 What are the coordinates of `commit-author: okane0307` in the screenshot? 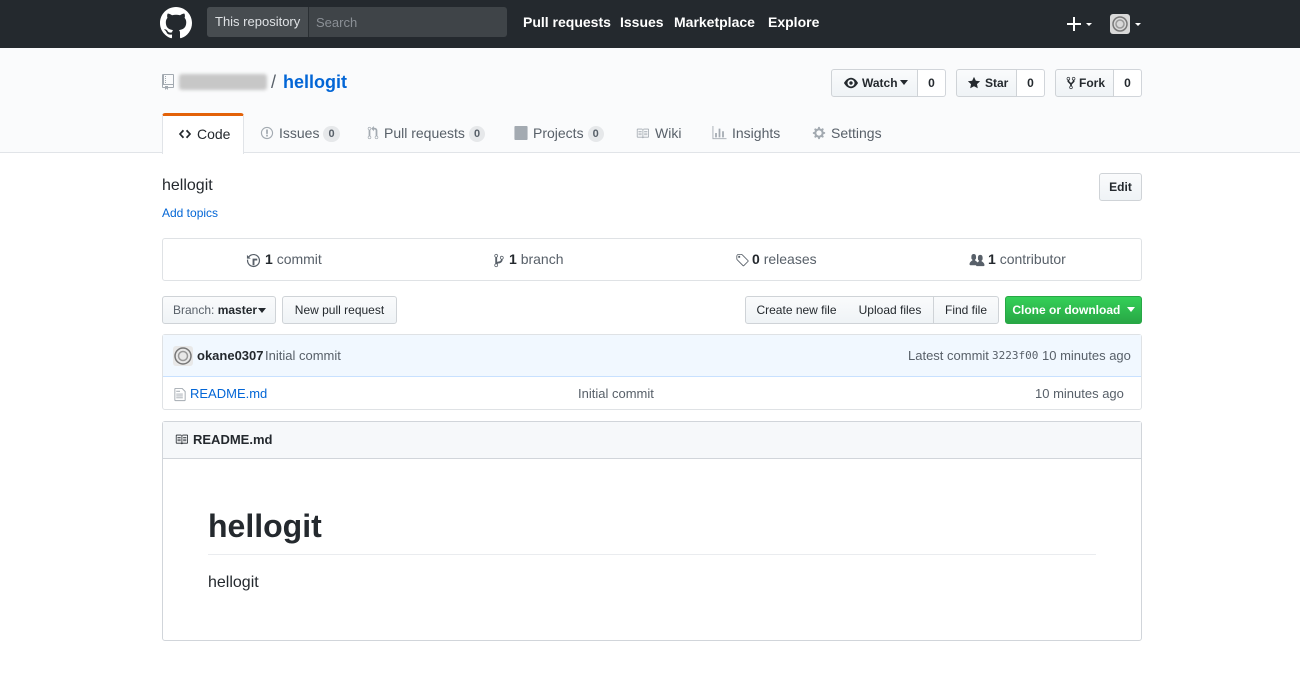 It's located at (230, 355).